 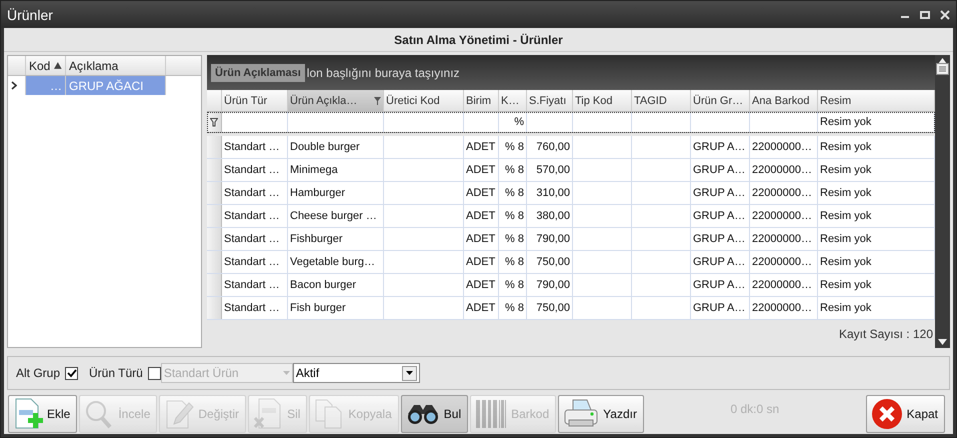 What do you see at coordinates (784, 100) in the screenshot?
I see `column-header: Ana Barkod` at bounding box center [784, 100].